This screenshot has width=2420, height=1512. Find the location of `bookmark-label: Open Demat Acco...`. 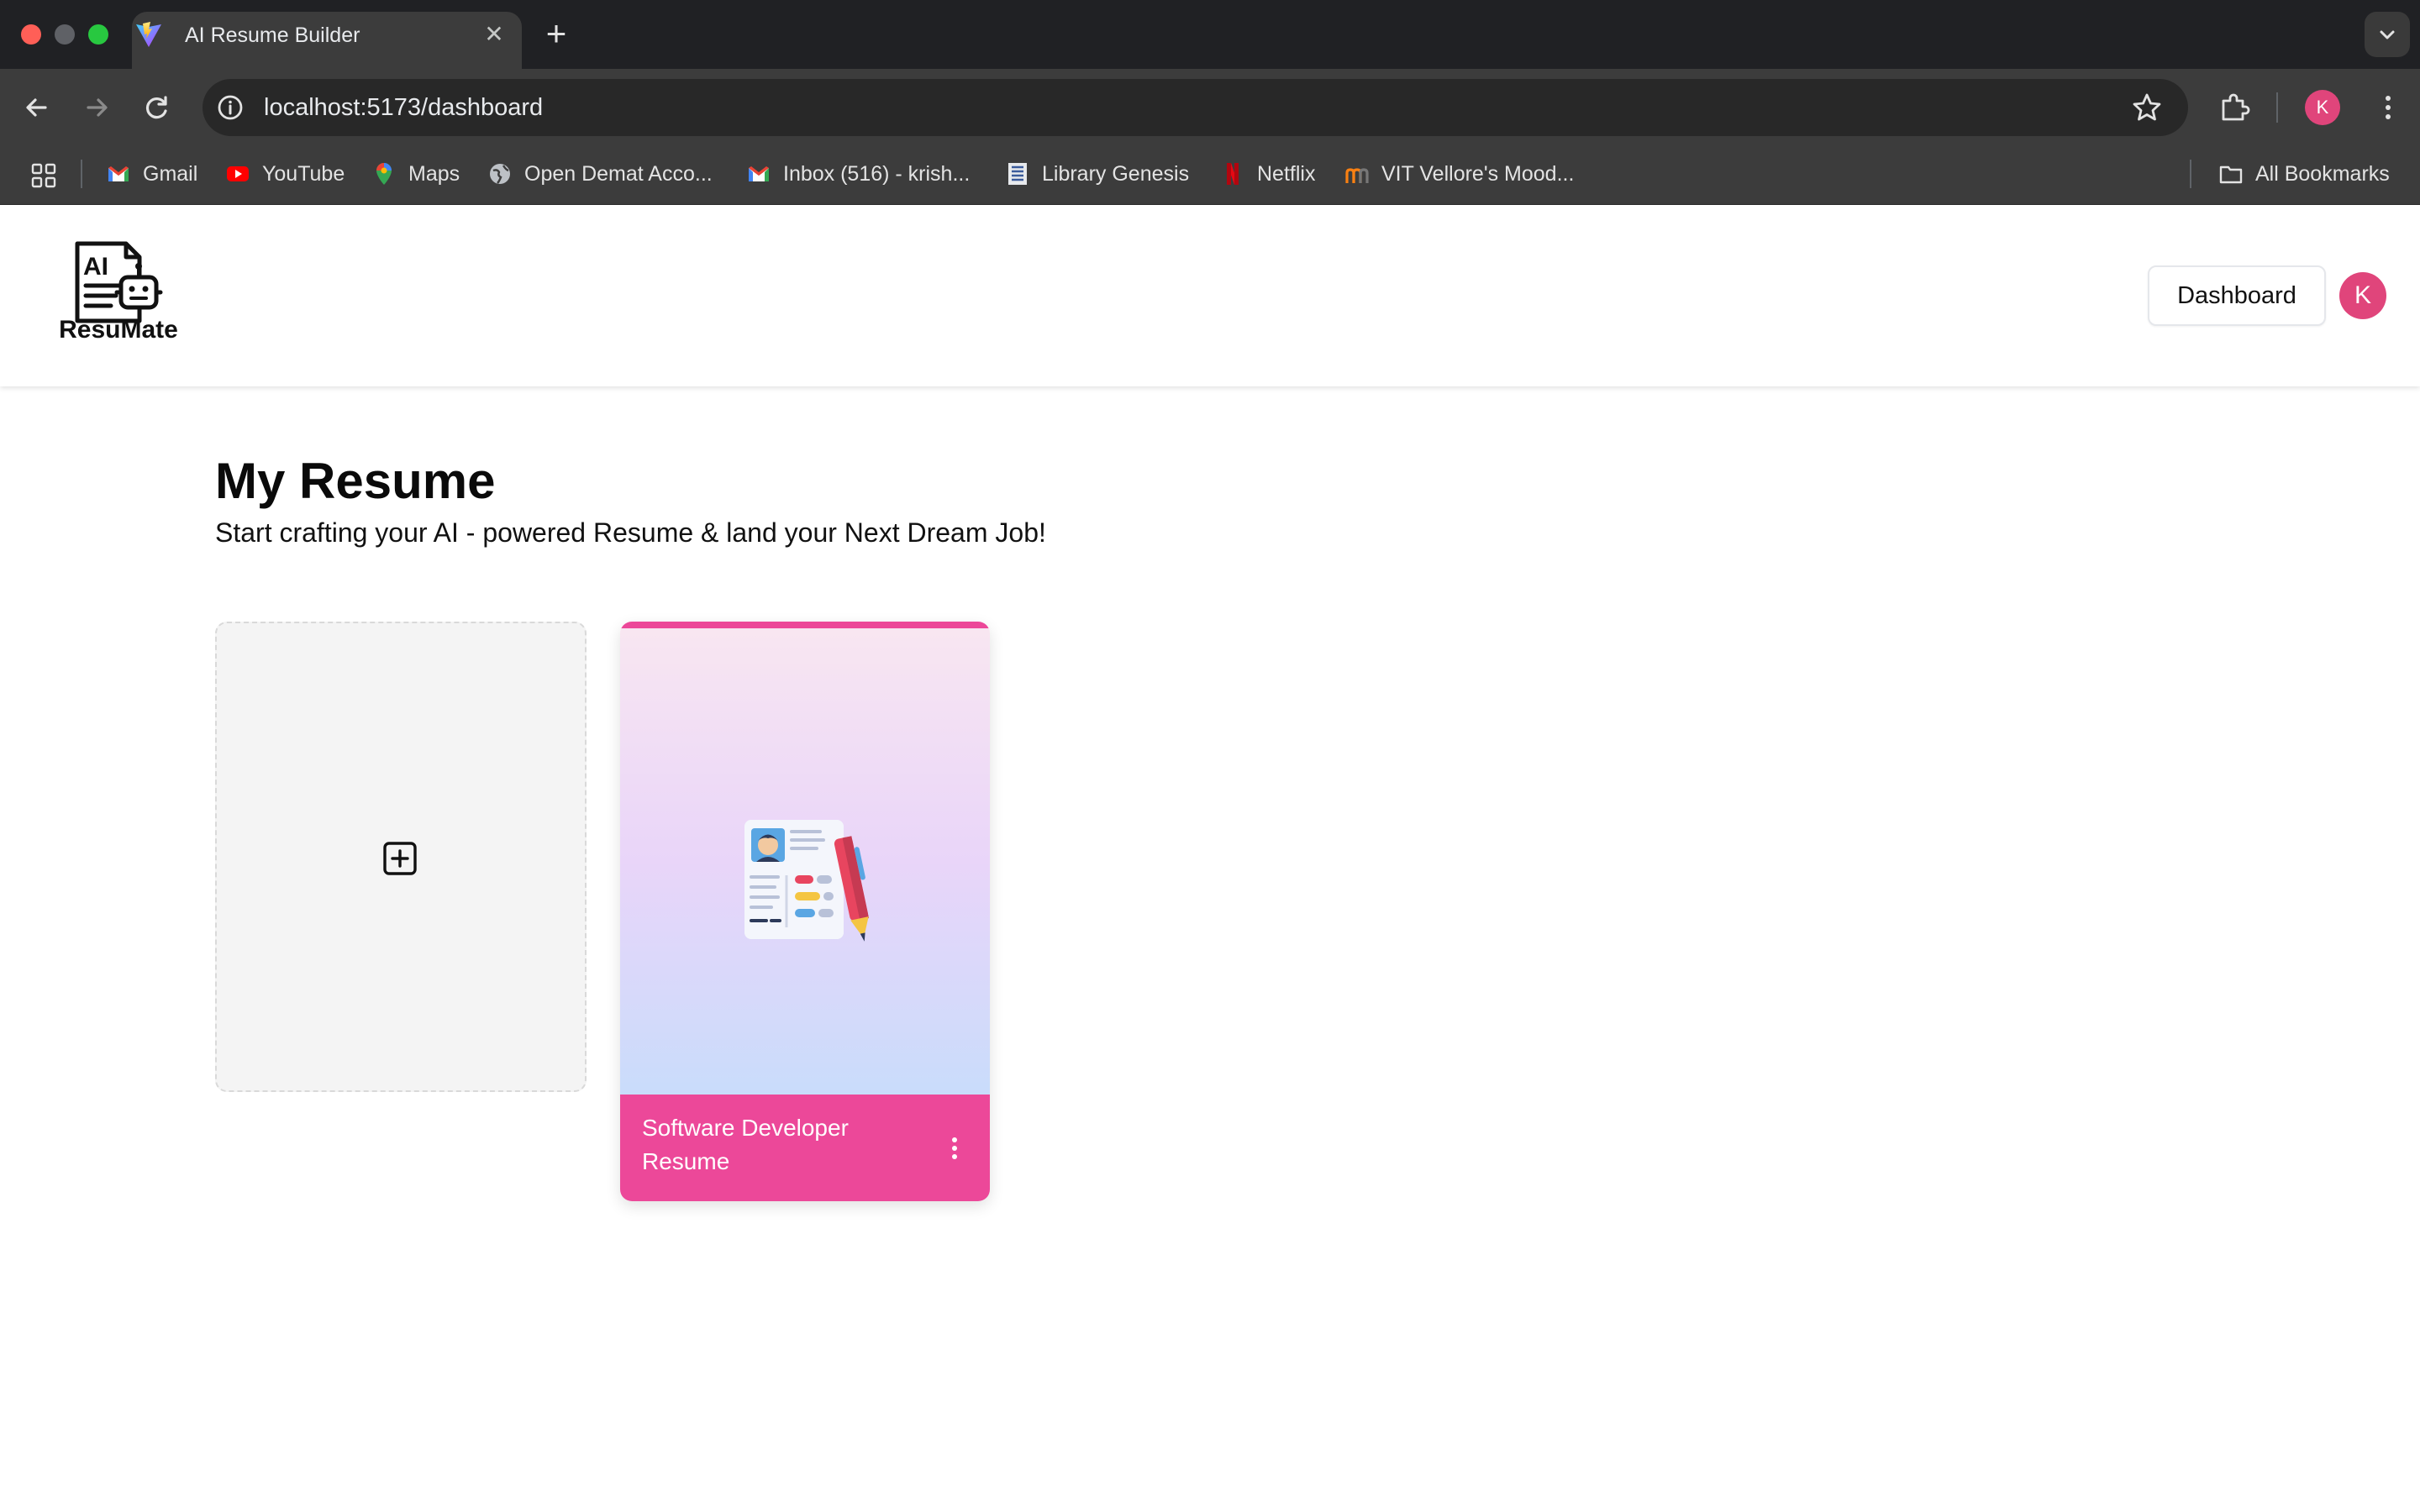

bookmark-label: Open Demat Acco... is located at coordinates (618, 173).